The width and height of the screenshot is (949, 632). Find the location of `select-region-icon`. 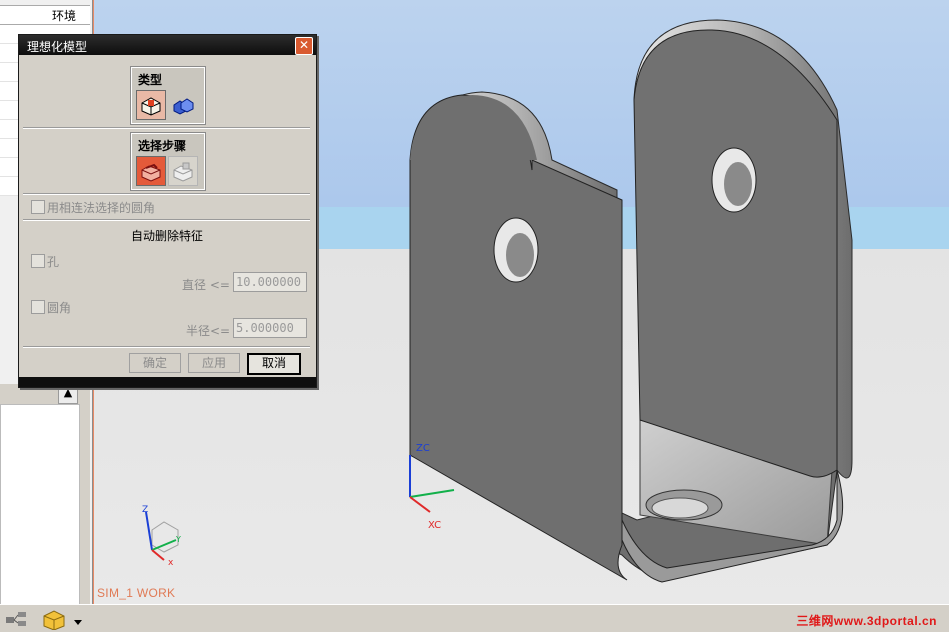

select-region-icon is located at coordinates (183, 172).